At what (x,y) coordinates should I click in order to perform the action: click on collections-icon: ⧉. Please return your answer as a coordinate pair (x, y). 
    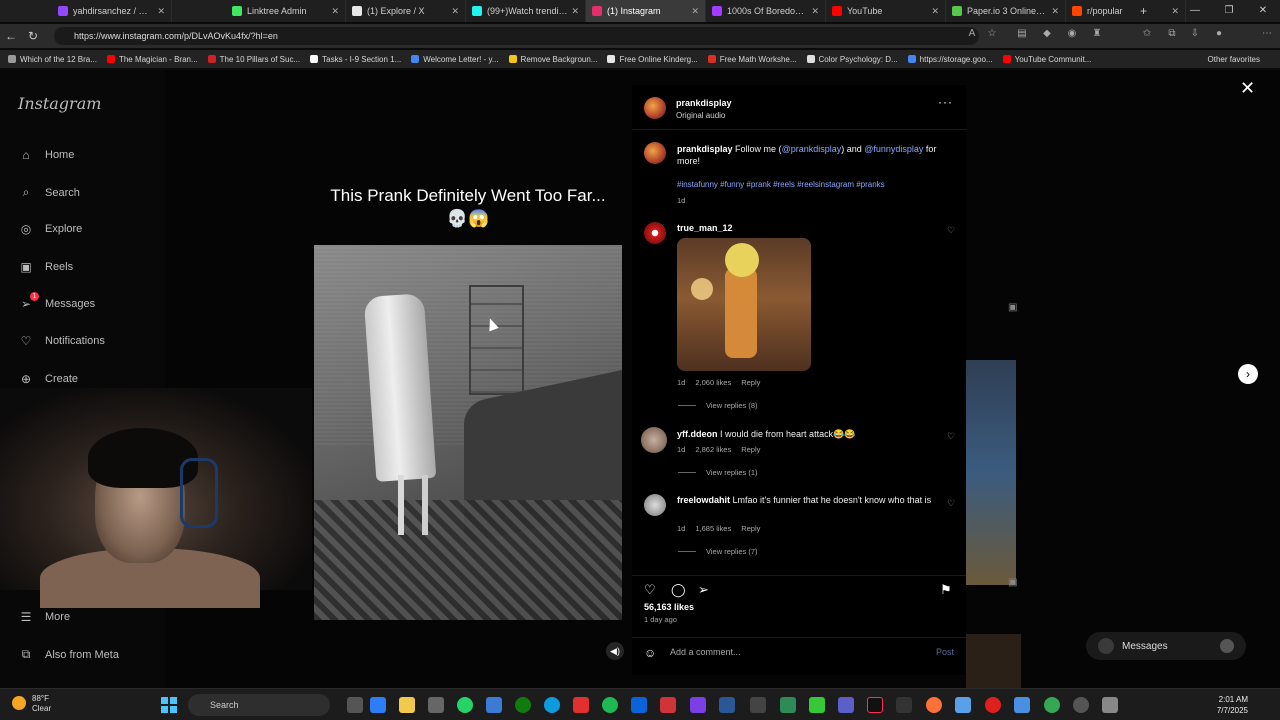
    Looking at the image, I should click on (1172, 36).